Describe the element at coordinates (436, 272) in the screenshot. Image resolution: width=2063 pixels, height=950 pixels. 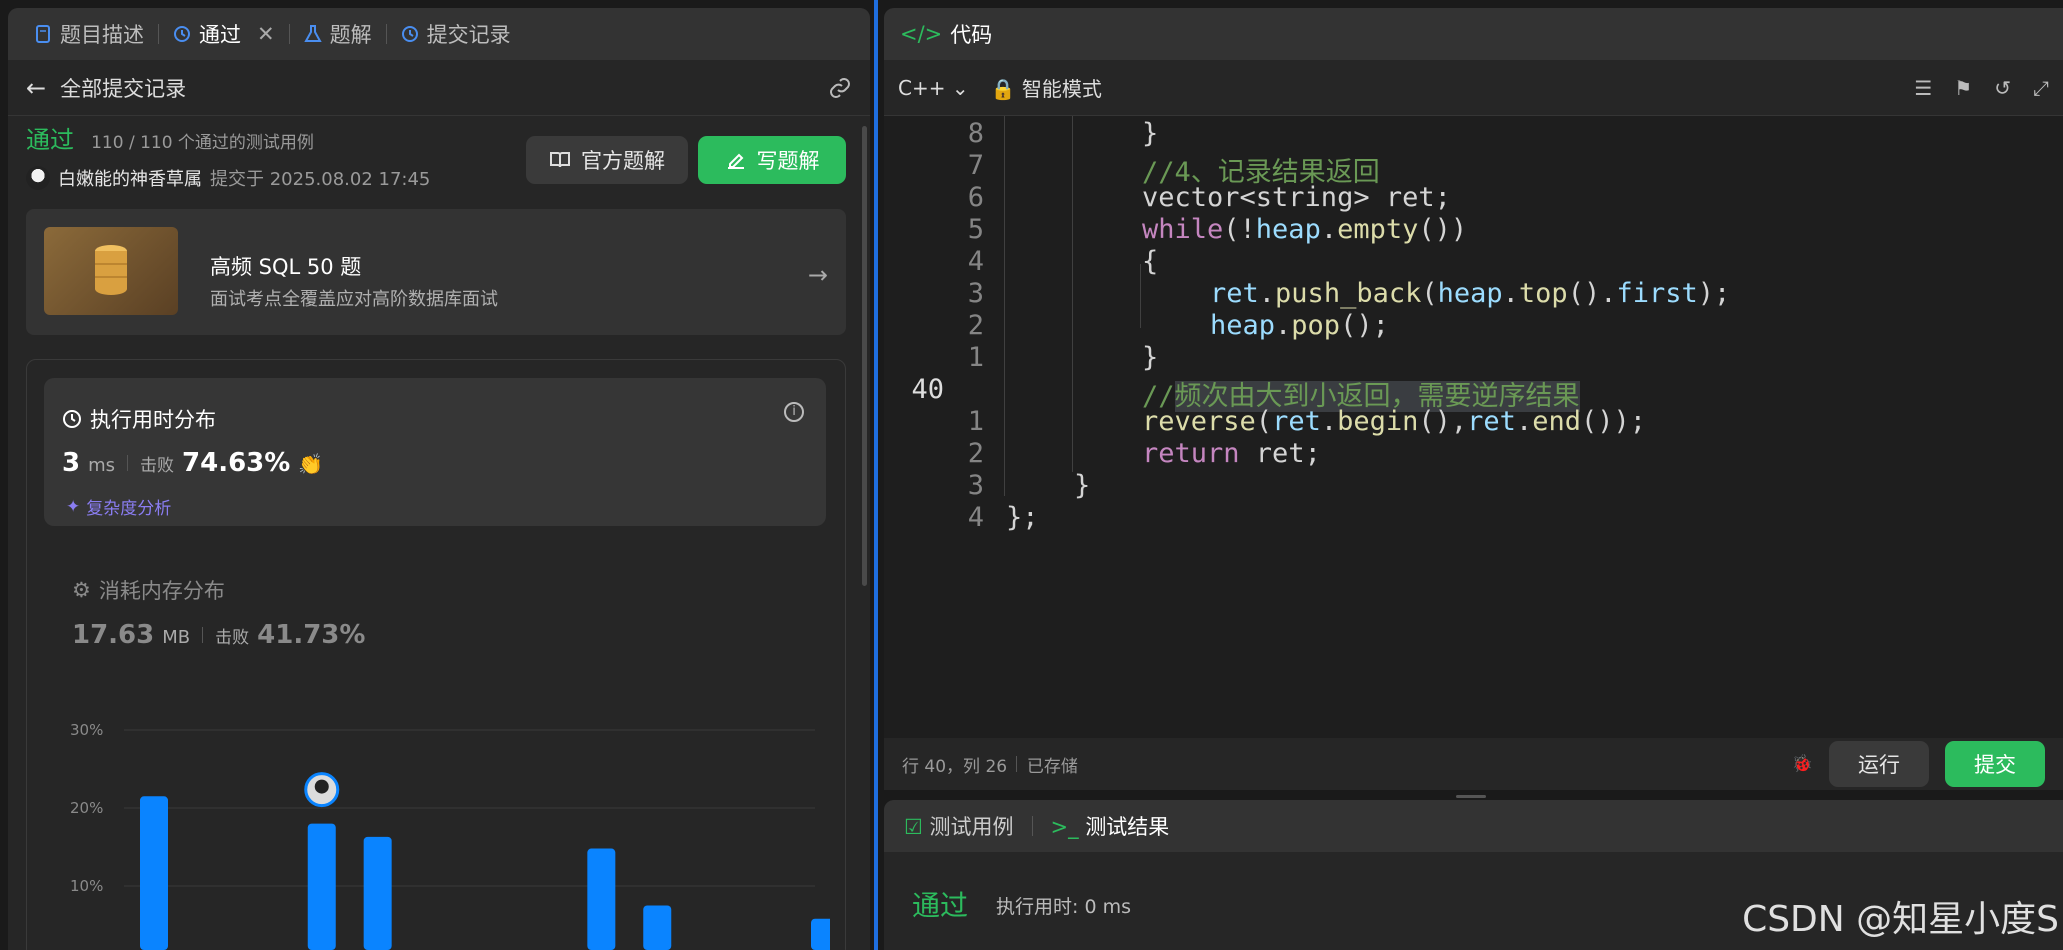
I see `promo-card: 高频 SQL 50 题 面试考点全覆盖应对高阶数据库面试 →` at that location.